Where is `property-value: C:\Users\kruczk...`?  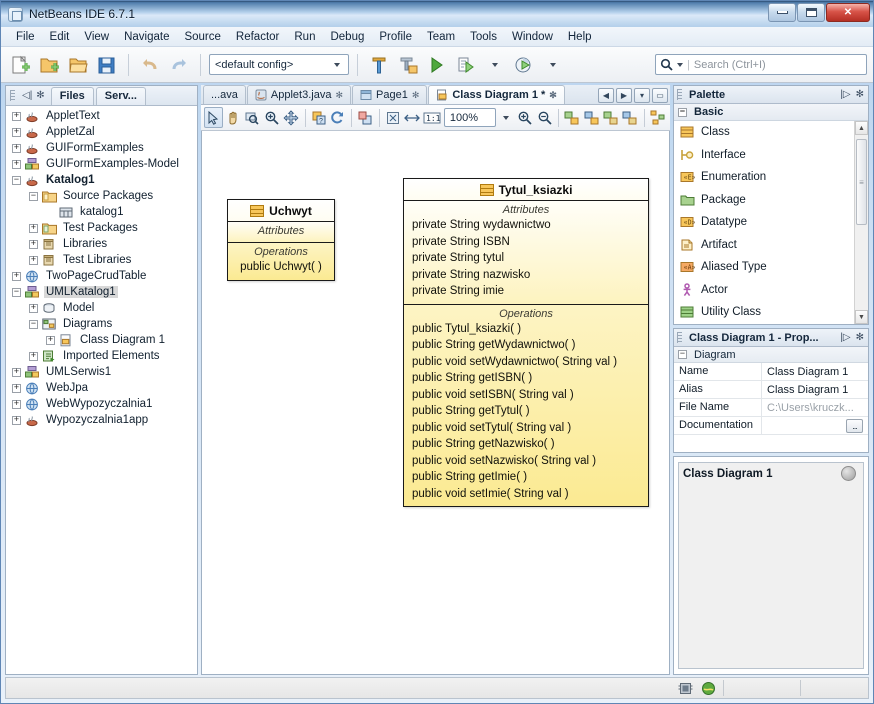 property-value: C:\Users\kruczk... is located at coordinates (815, 407).